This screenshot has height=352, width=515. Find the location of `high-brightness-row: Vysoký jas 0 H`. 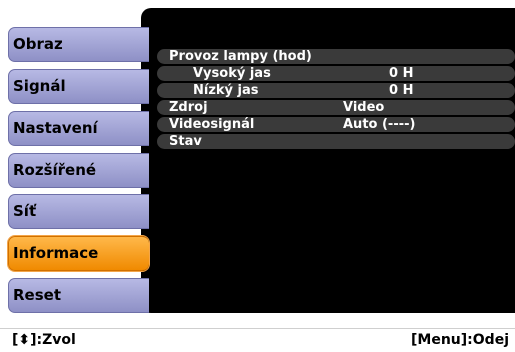

high-brightness-row: Vysoký jas 0 H is located at coordinates (336, 73).